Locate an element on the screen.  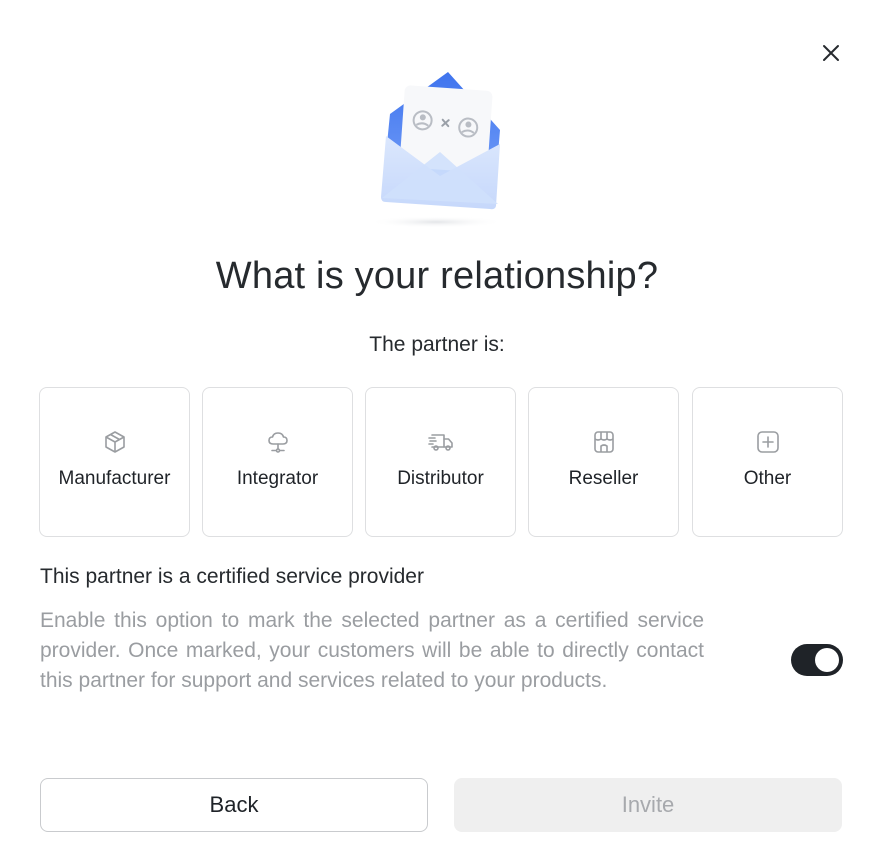
option-label: Manufacturer is located at coordinates (114, 478).